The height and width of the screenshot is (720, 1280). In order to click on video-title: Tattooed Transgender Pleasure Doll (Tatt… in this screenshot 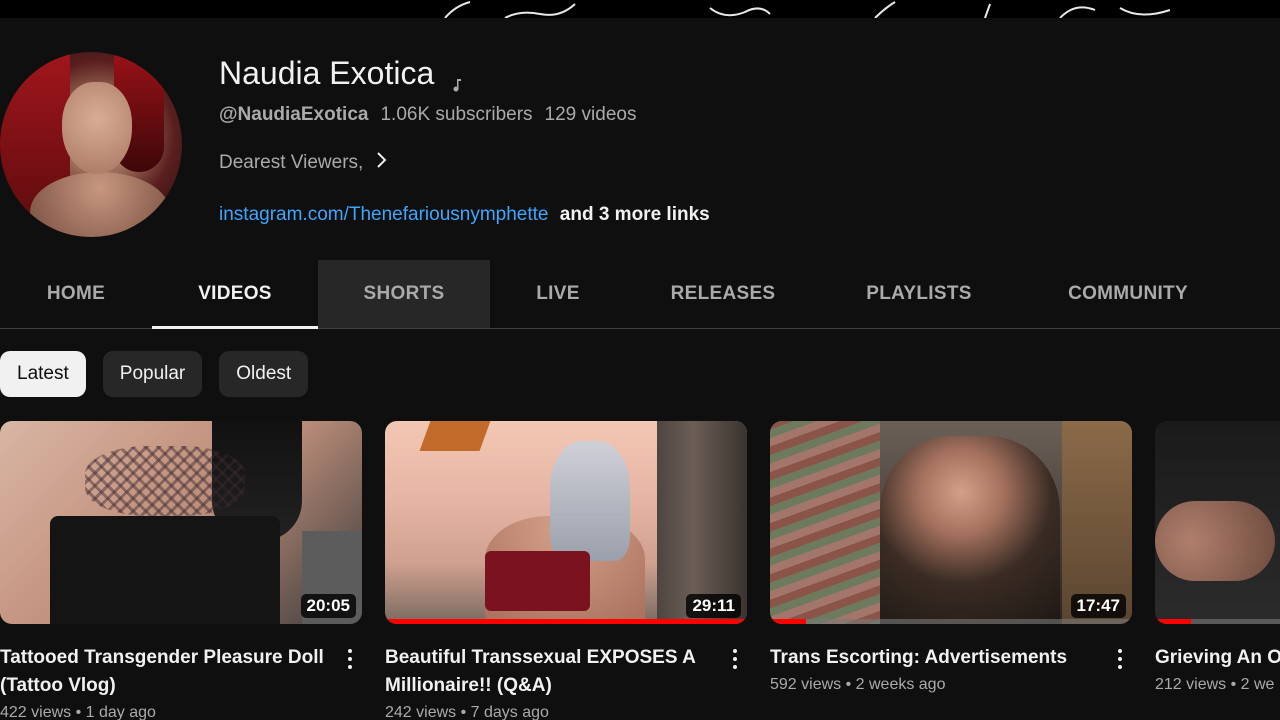, I will do `click(165, 672)`.